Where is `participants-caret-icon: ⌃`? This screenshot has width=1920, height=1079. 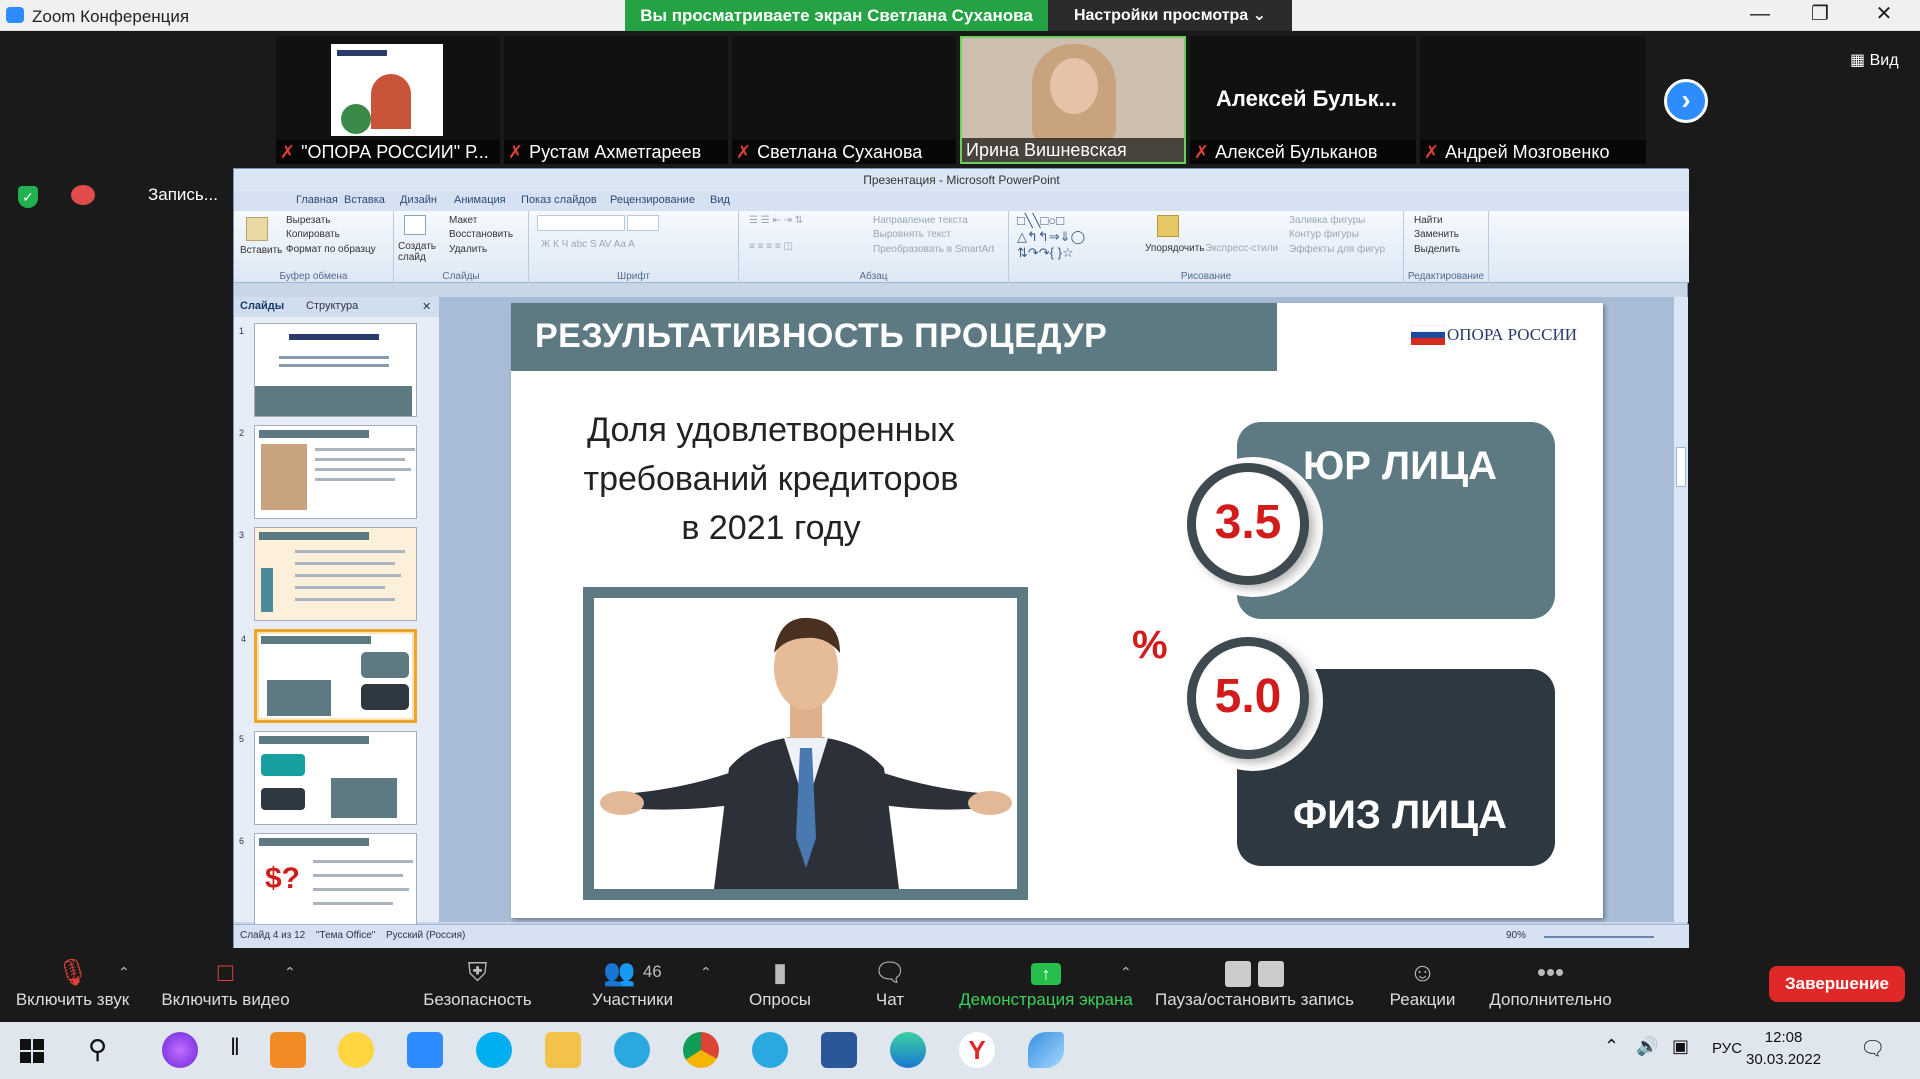
participants-caret-icon: ⌃ is located at coordinates (706, 972).